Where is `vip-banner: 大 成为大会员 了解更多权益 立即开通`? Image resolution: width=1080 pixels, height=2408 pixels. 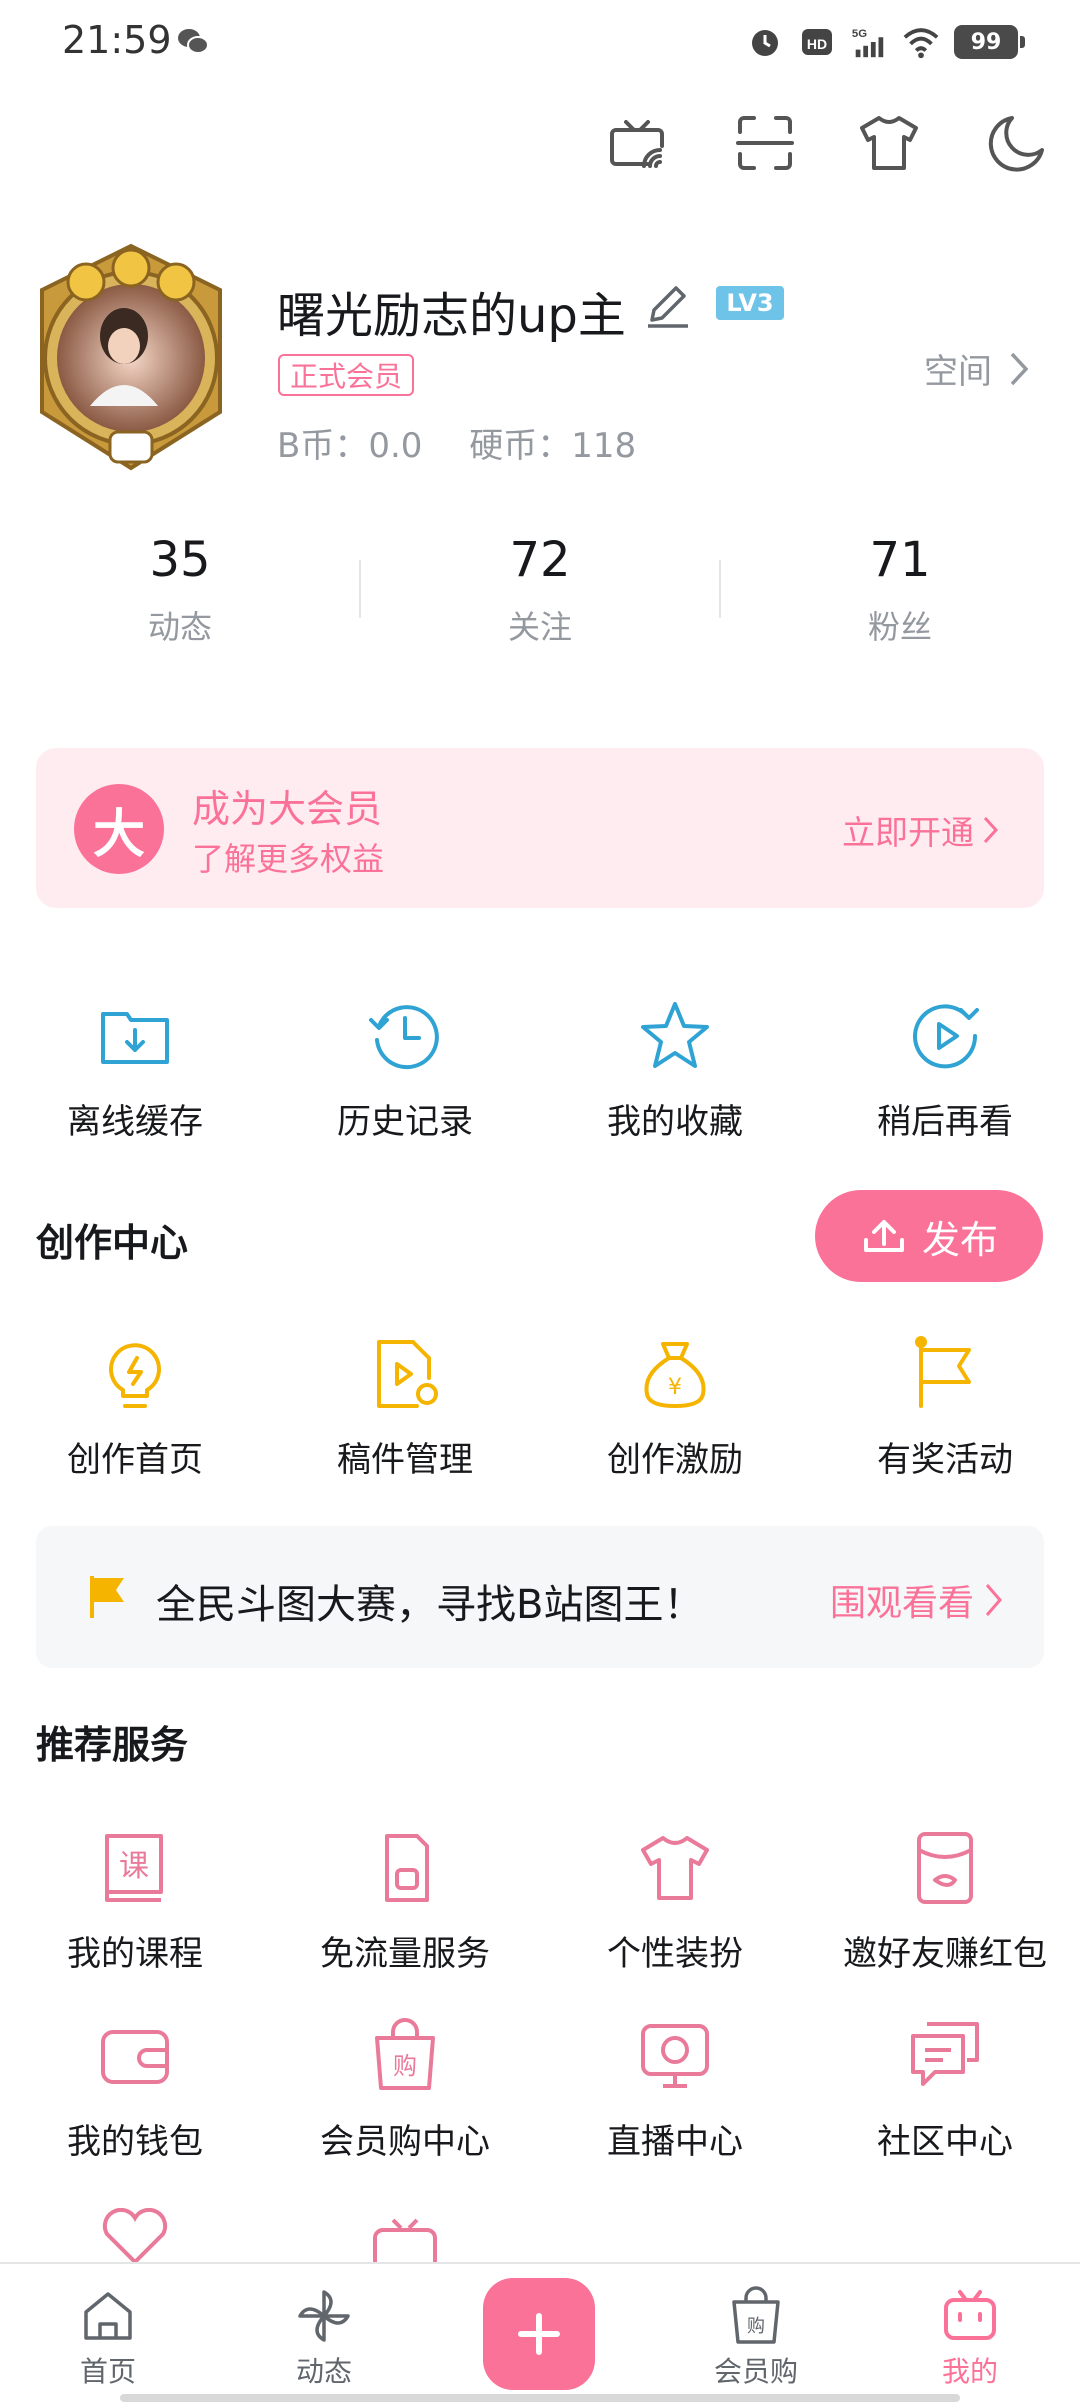 vip-banner: 大 成为大会员 了解更多权益 立即开通 is located at coordinates (540, 828).